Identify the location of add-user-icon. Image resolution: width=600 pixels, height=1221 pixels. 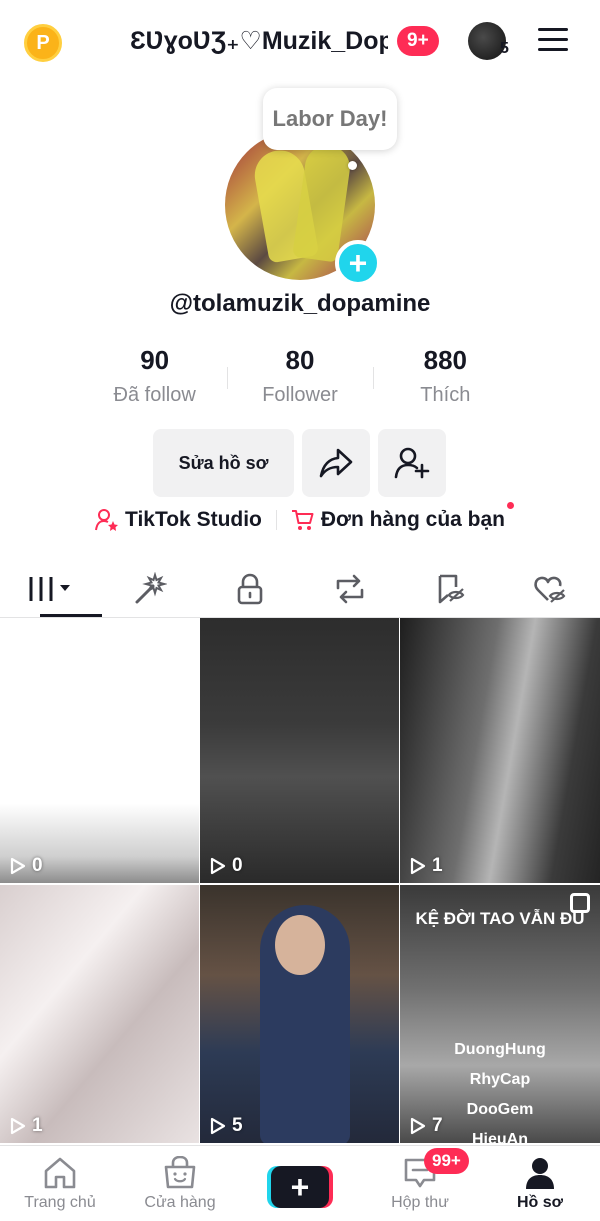
(412, 463).